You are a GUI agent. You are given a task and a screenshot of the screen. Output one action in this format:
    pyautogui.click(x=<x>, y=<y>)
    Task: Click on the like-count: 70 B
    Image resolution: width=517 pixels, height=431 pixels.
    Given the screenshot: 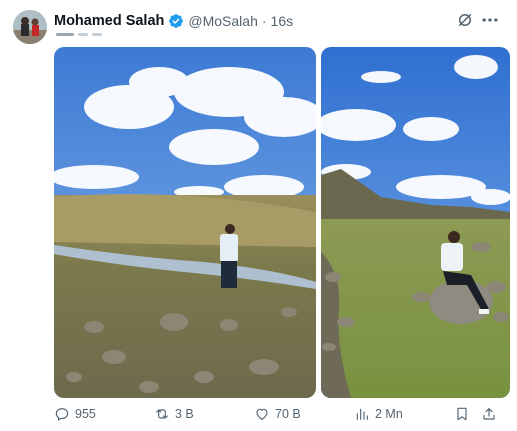 What is the action you would take?
    pyautogui.click(x=288, y=414)
    